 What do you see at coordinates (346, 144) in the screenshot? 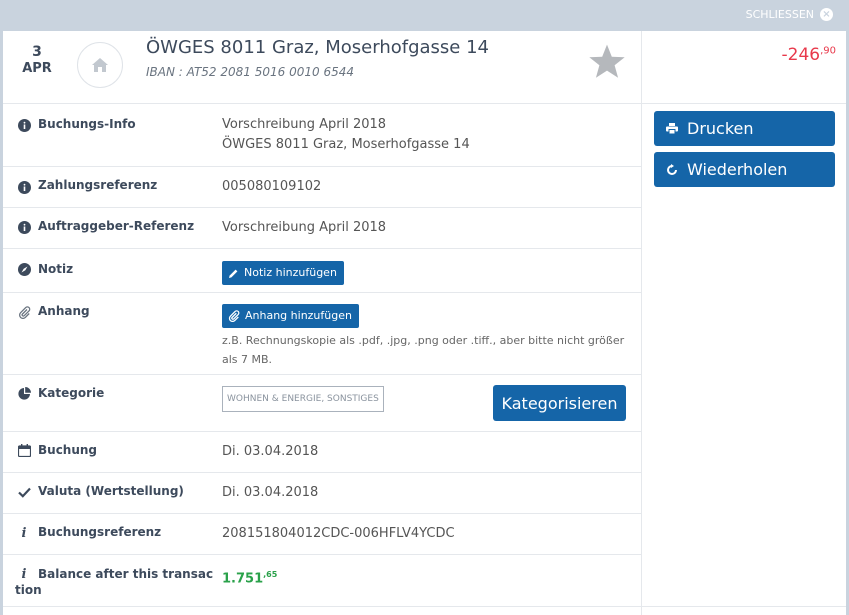
I see `booking-info-line2: ÖWGES 8011 Graz, Moserhofgasse 14` at bounding box center [346, 144].